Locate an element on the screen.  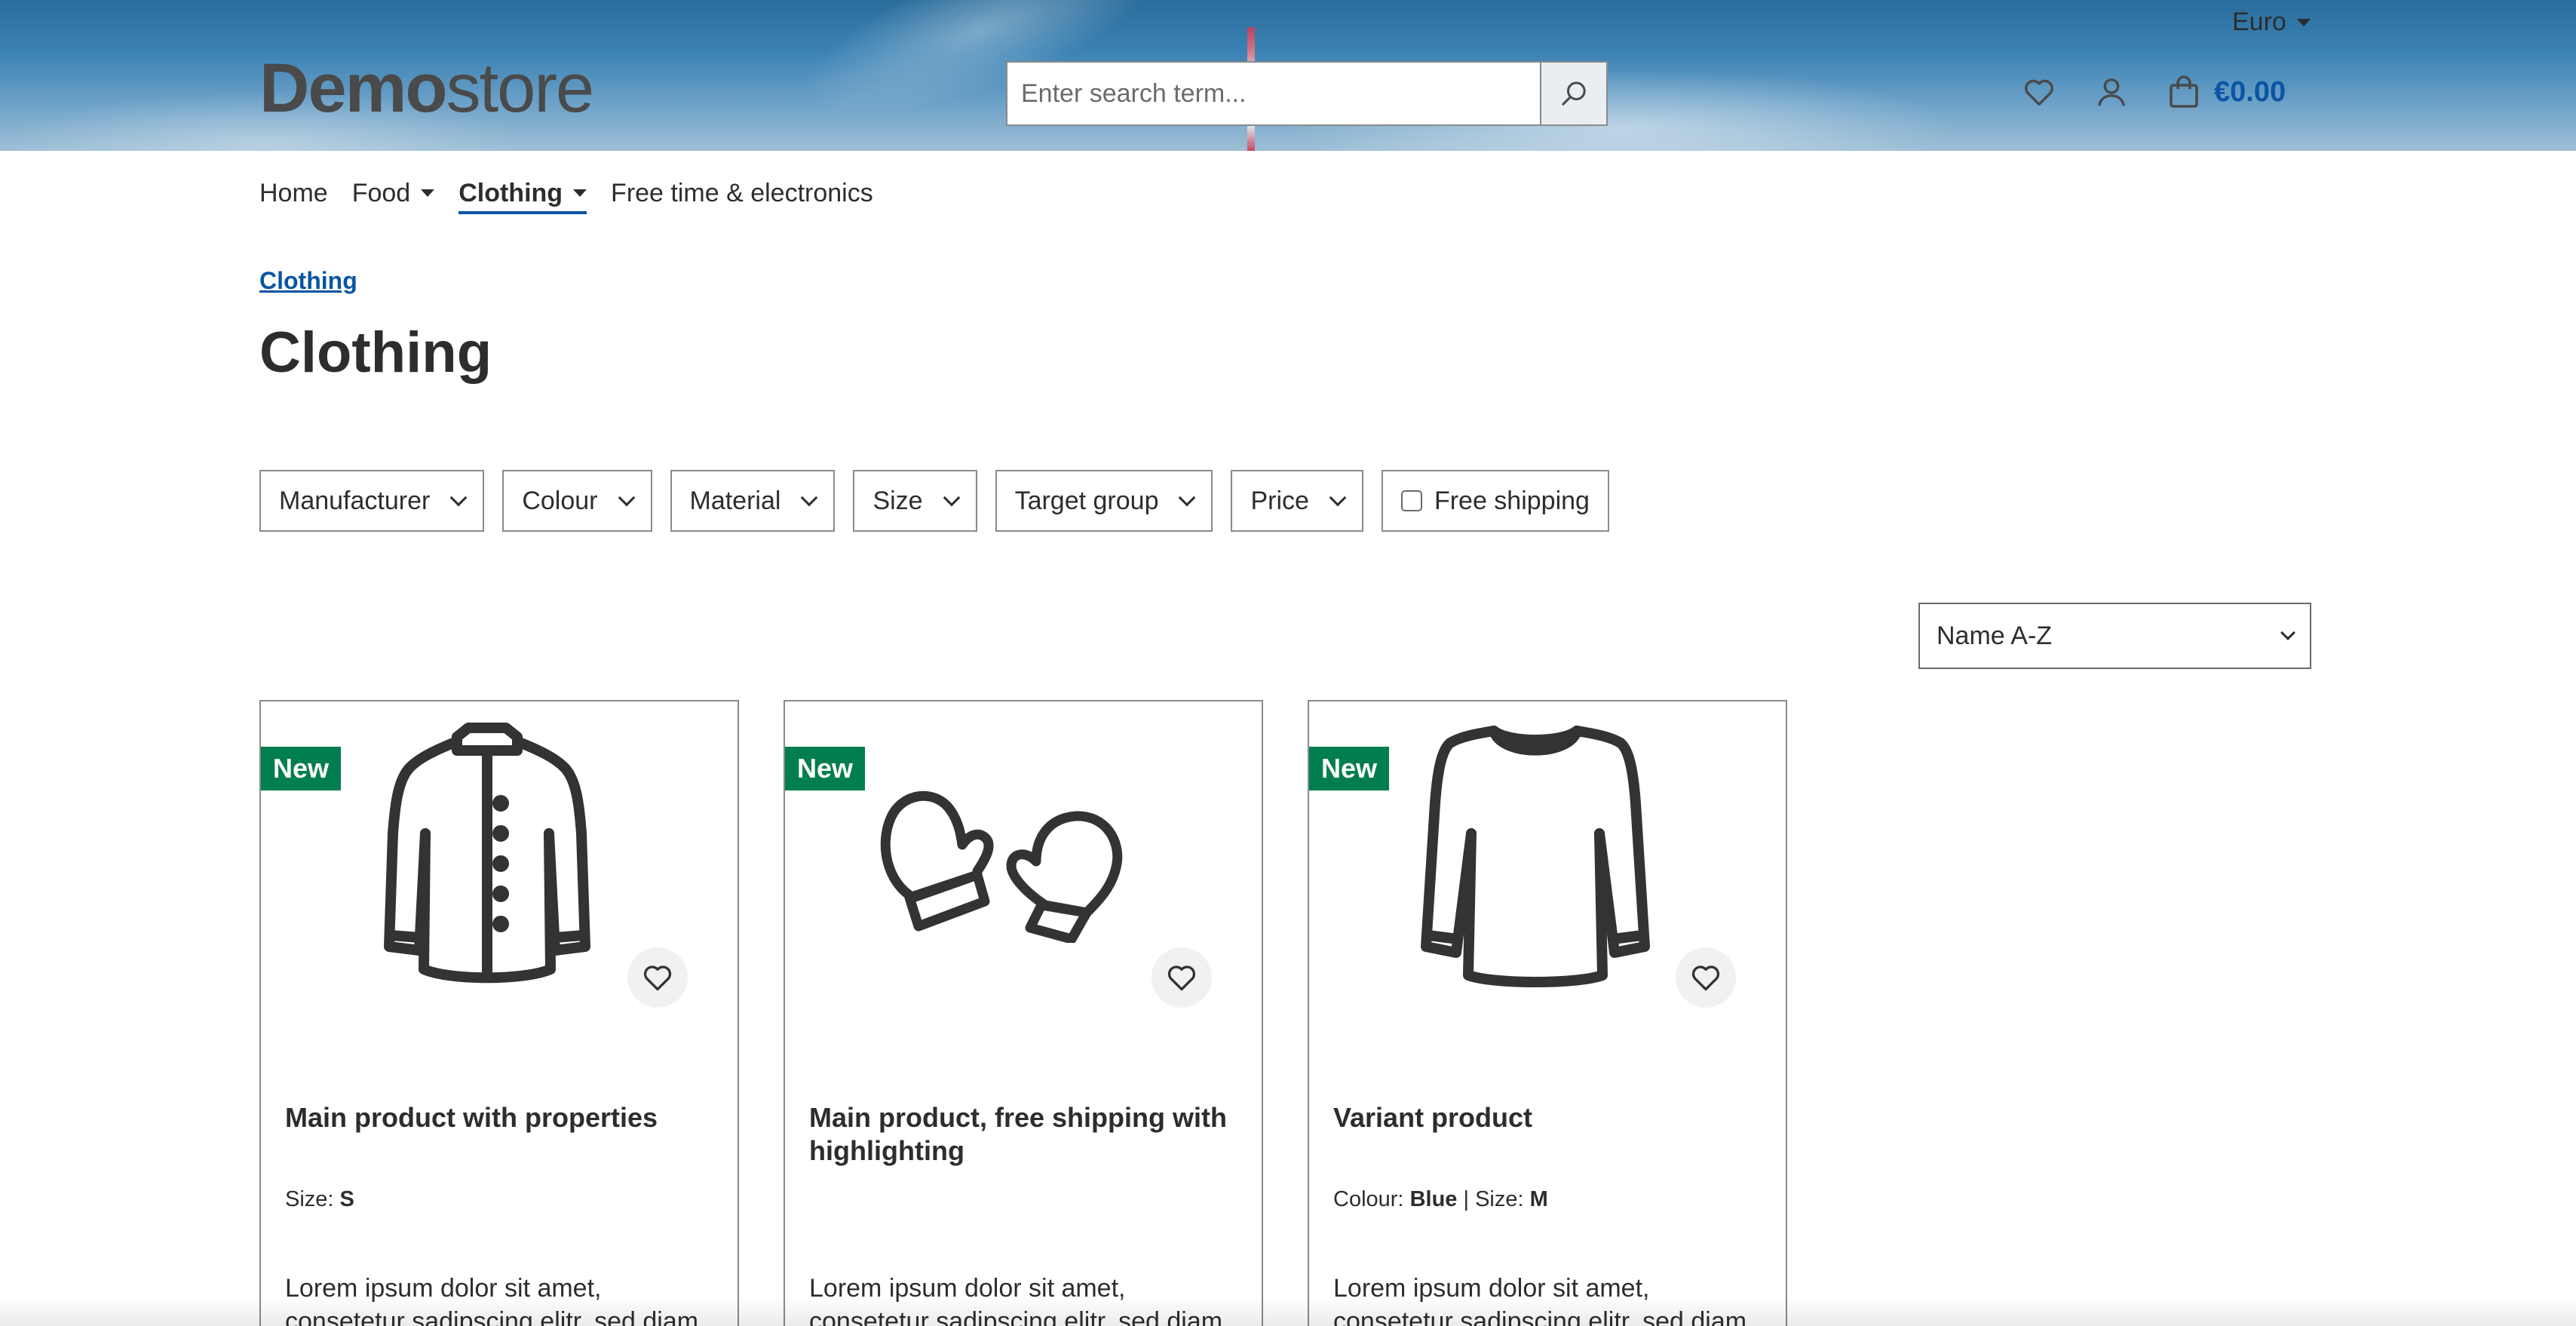
logo-light-text: store is located at coordinates (520, 88).